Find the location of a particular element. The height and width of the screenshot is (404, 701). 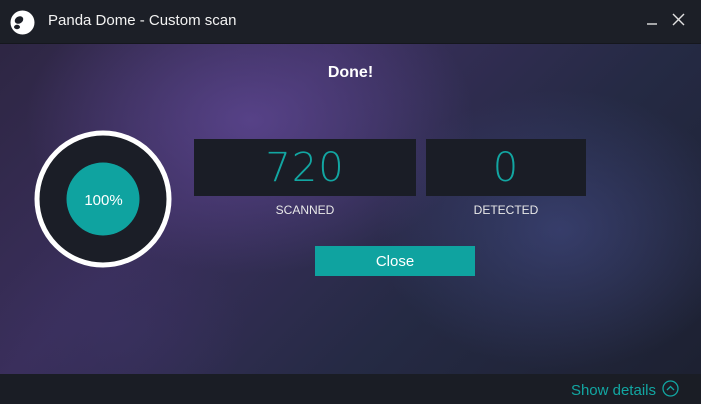

close-icon is located at coordinates (678, 22).